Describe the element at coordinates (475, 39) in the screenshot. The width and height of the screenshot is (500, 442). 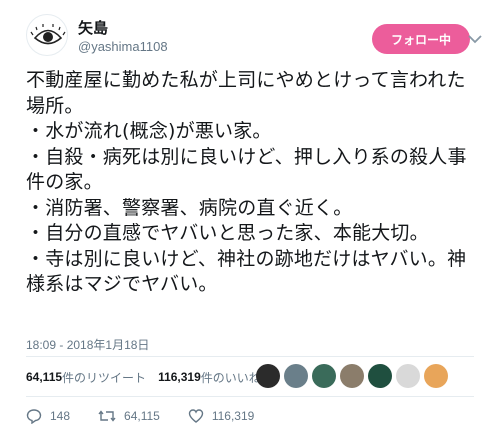
I see `chevron-down-icon` at that location.